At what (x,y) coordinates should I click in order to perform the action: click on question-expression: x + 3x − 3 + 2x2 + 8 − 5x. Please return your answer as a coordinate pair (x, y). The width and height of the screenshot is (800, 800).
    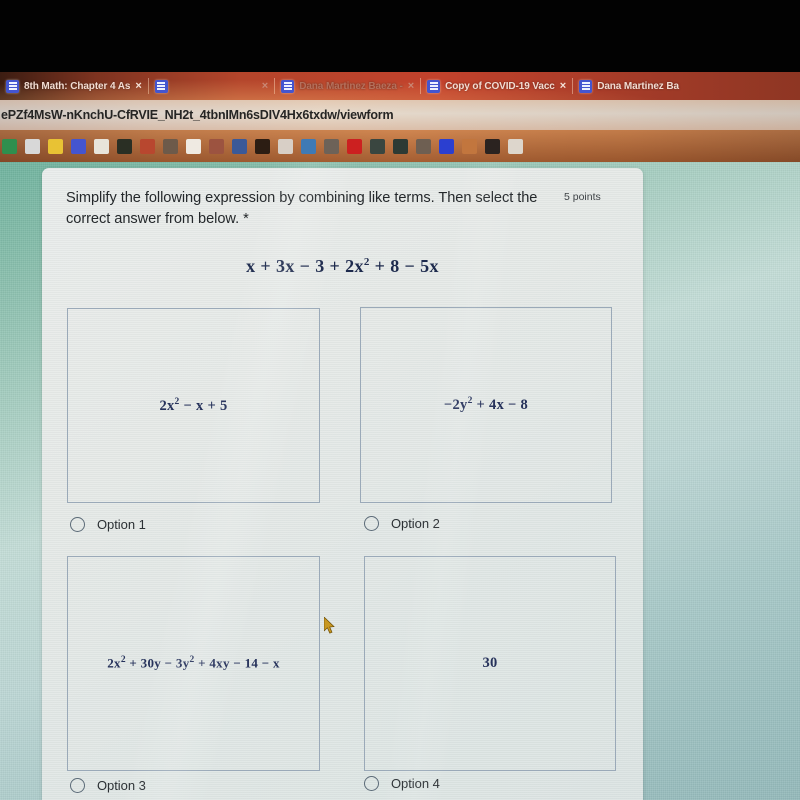
    Looking at the image, I should click on (342, 266).